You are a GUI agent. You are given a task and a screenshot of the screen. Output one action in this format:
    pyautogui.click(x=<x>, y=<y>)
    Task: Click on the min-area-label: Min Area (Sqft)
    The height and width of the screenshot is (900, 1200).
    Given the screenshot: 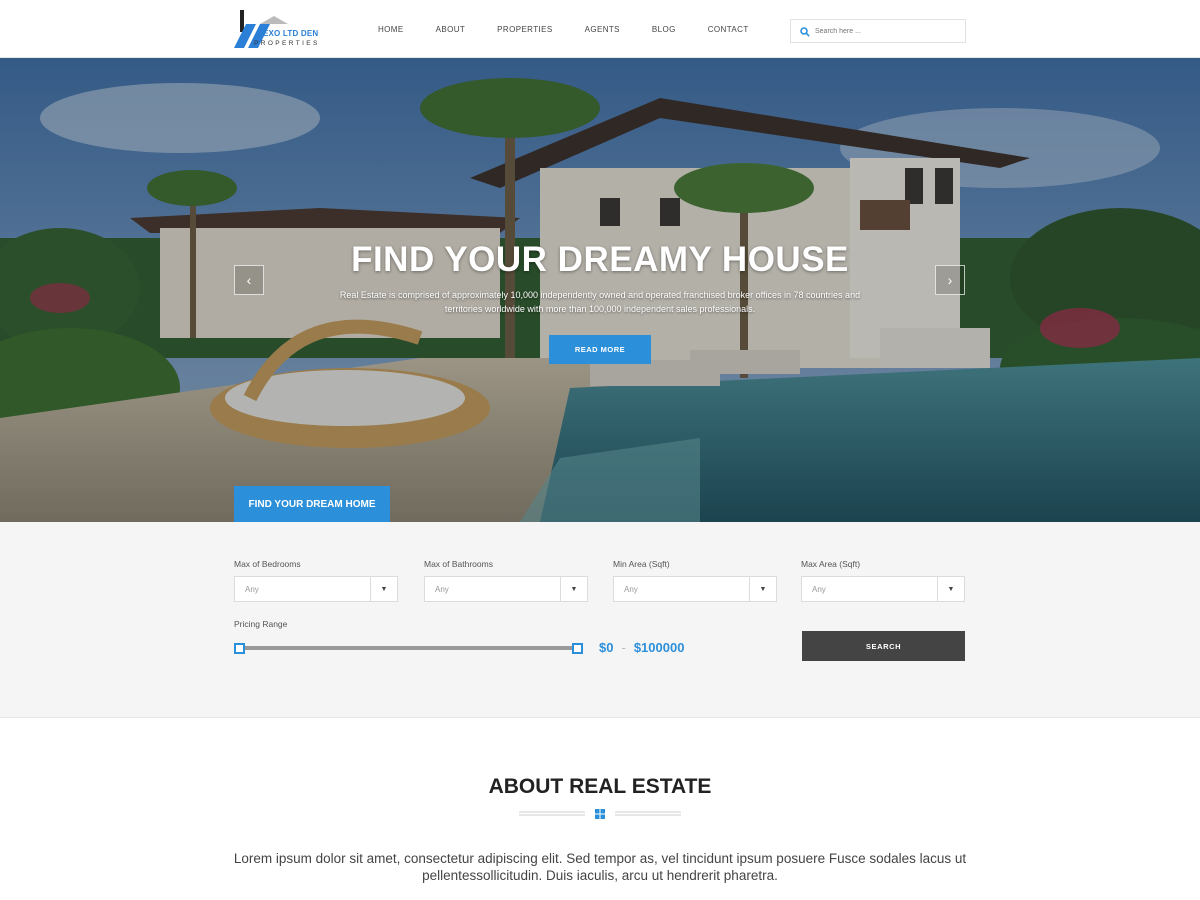 What is the action you would take?
    pyautogui.click(x=641, y=564)
    